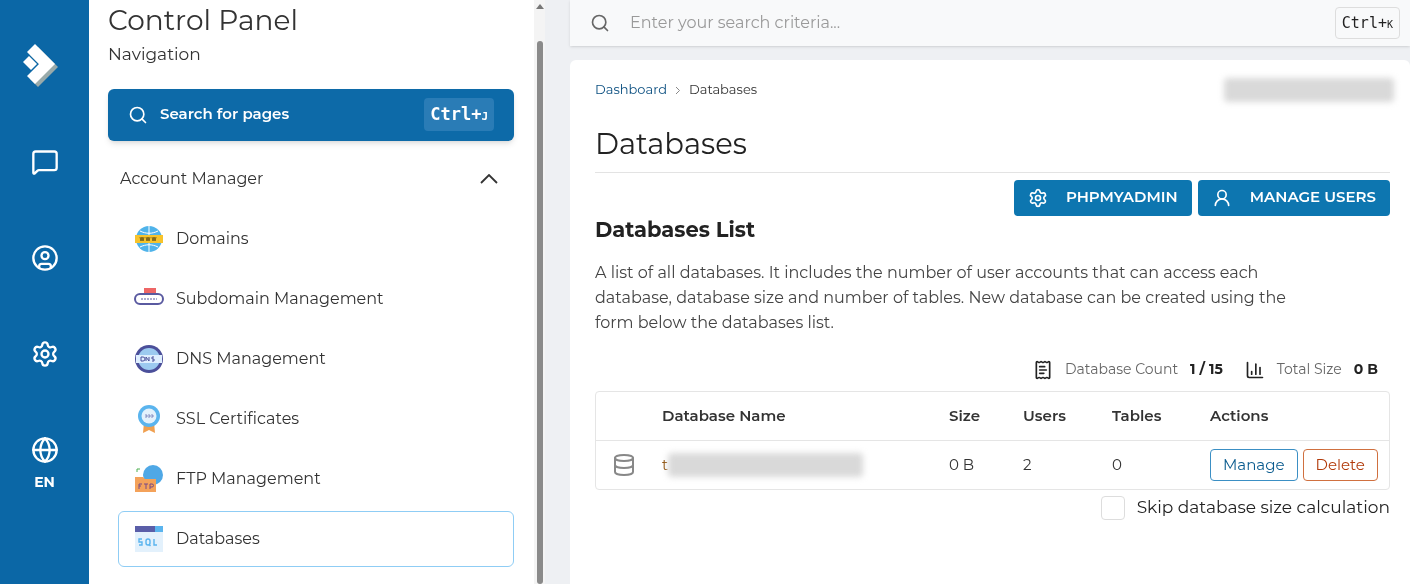  Describe the element at coordinates (44, 162) in the screenshot. I see `chat-icon` at that location.